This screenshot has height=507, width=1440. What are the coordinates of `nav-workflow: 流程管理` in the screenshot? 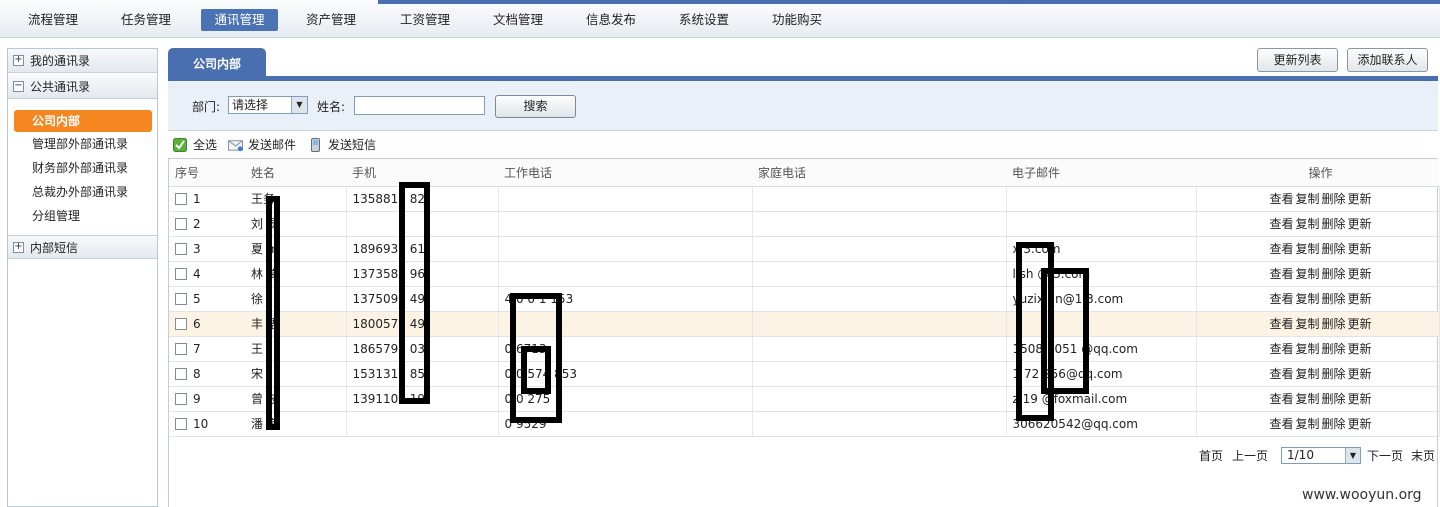 It's located at (53, 20).